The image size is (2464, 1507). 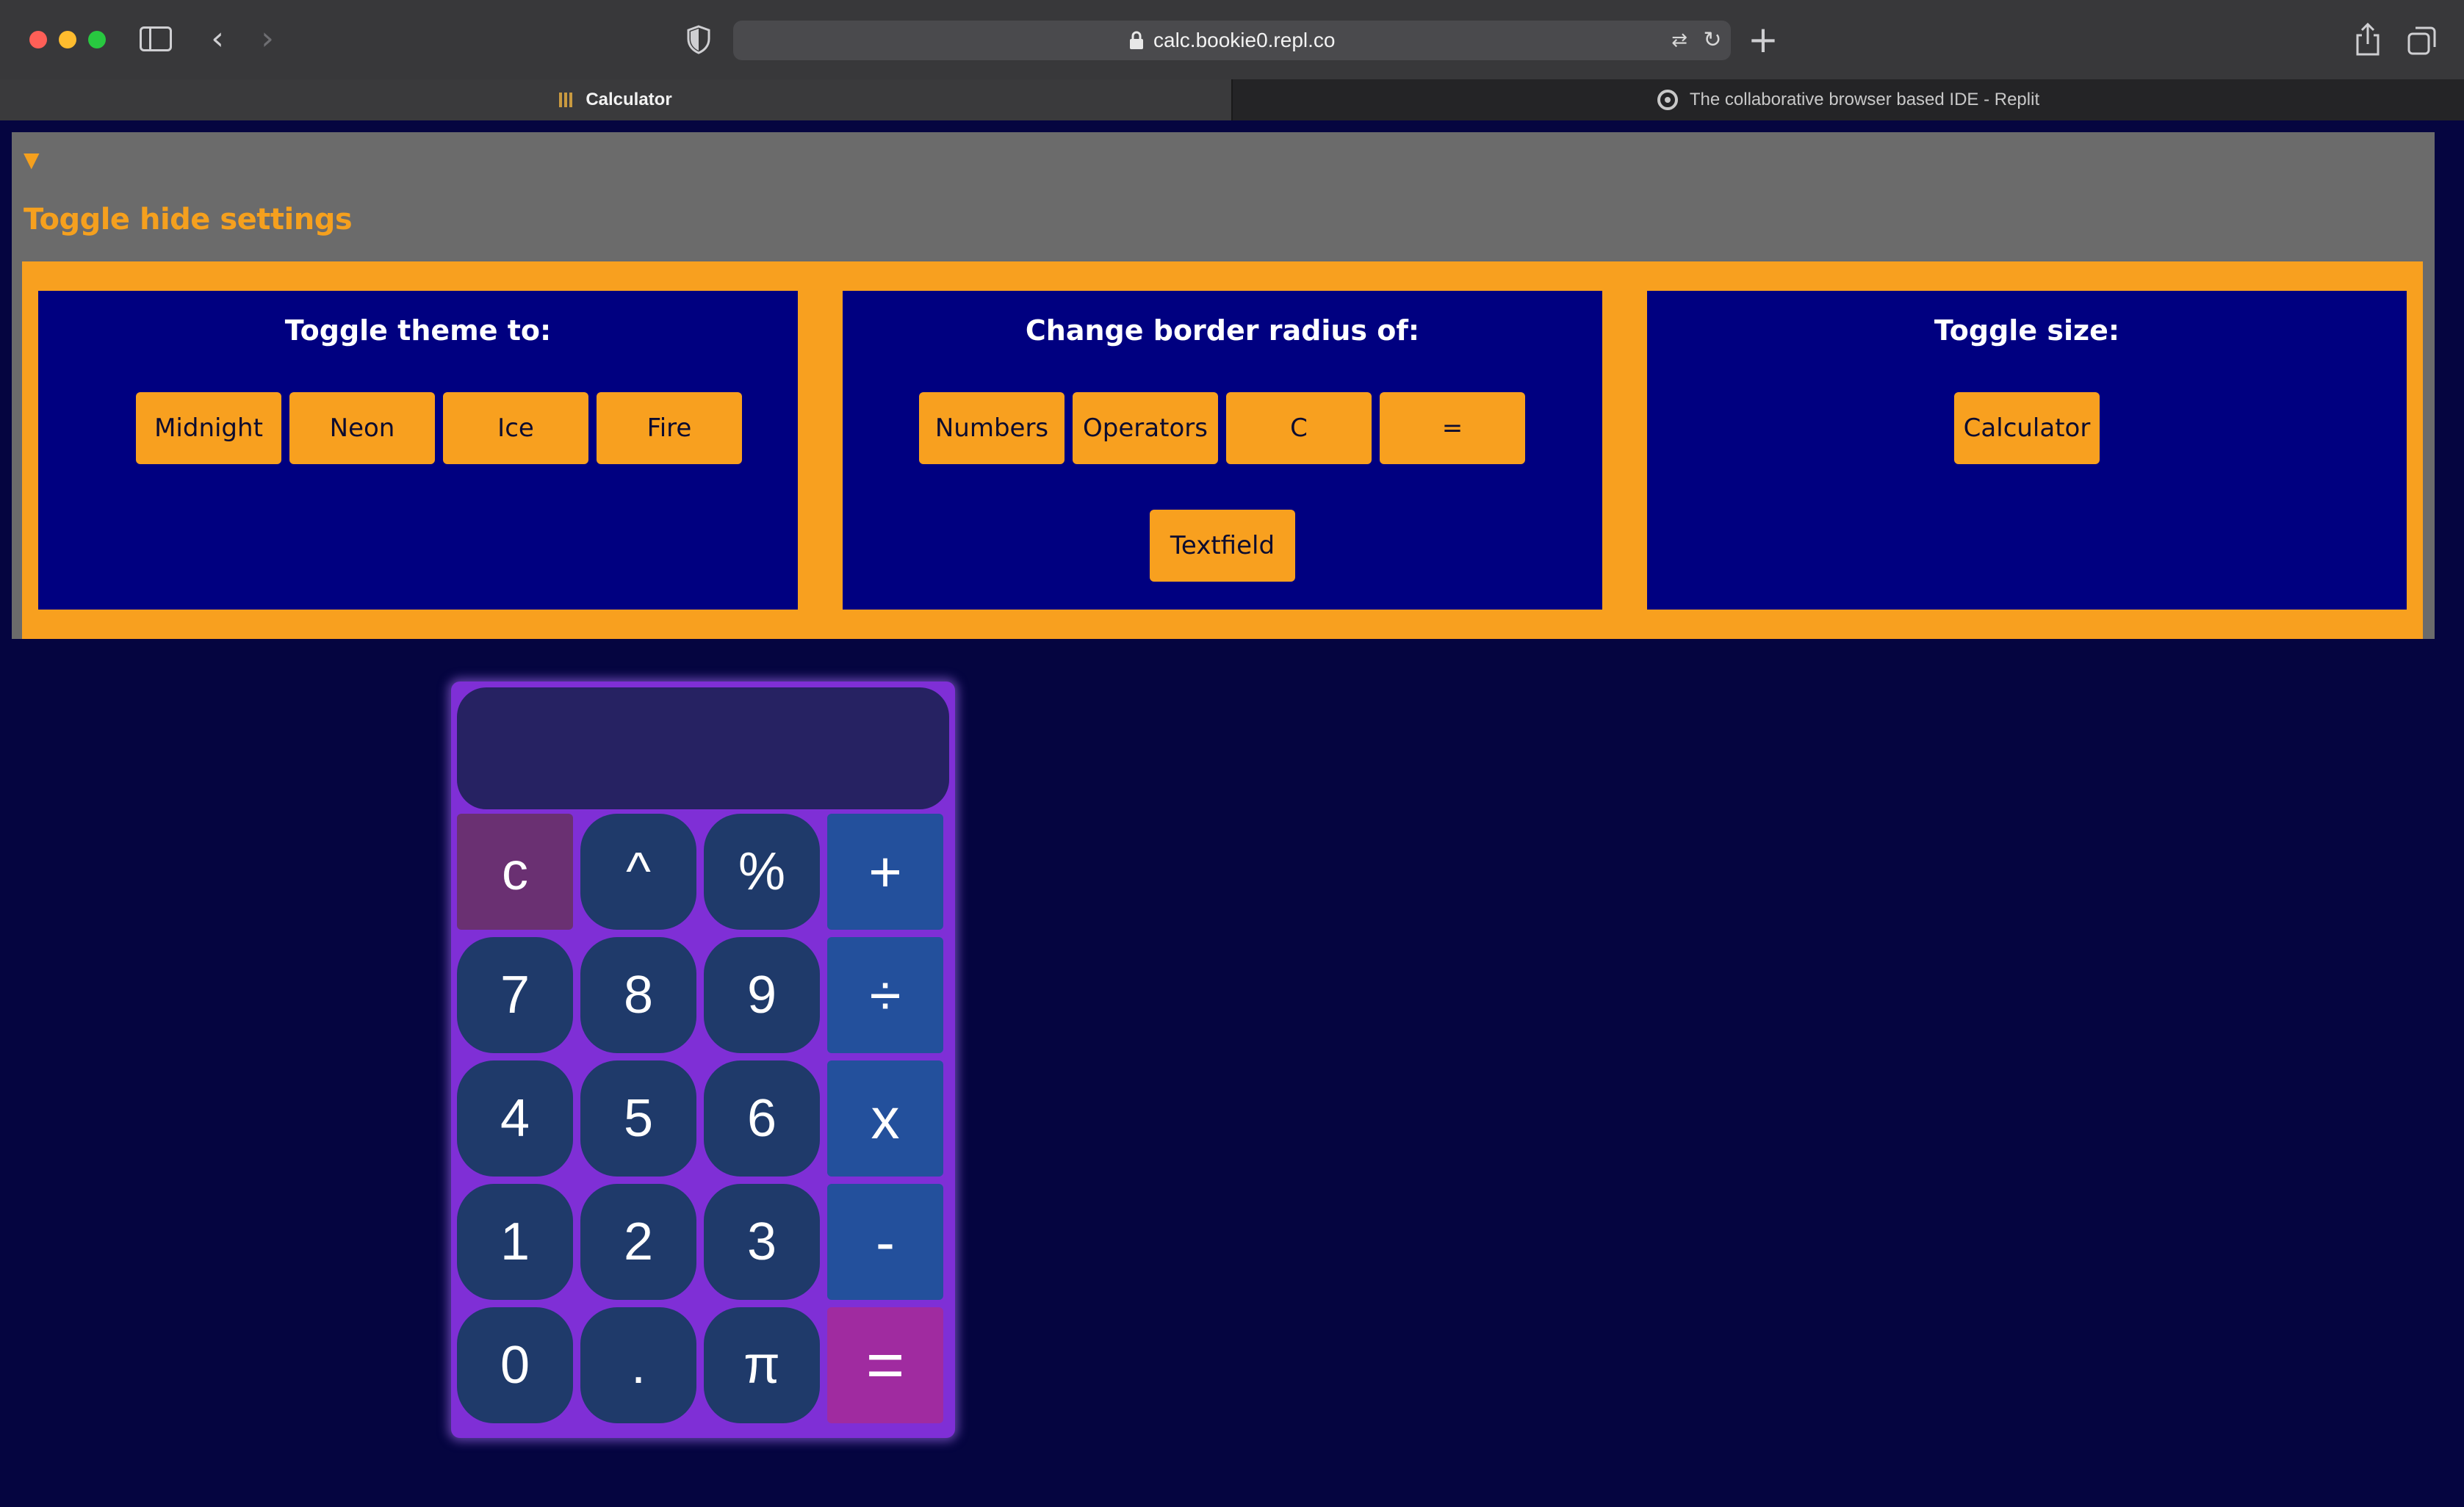 What do you see at coordinates (1145, 428) in the screenshot?
I see `radius-operators-button: Operators` at bounding box center [1145, 428].